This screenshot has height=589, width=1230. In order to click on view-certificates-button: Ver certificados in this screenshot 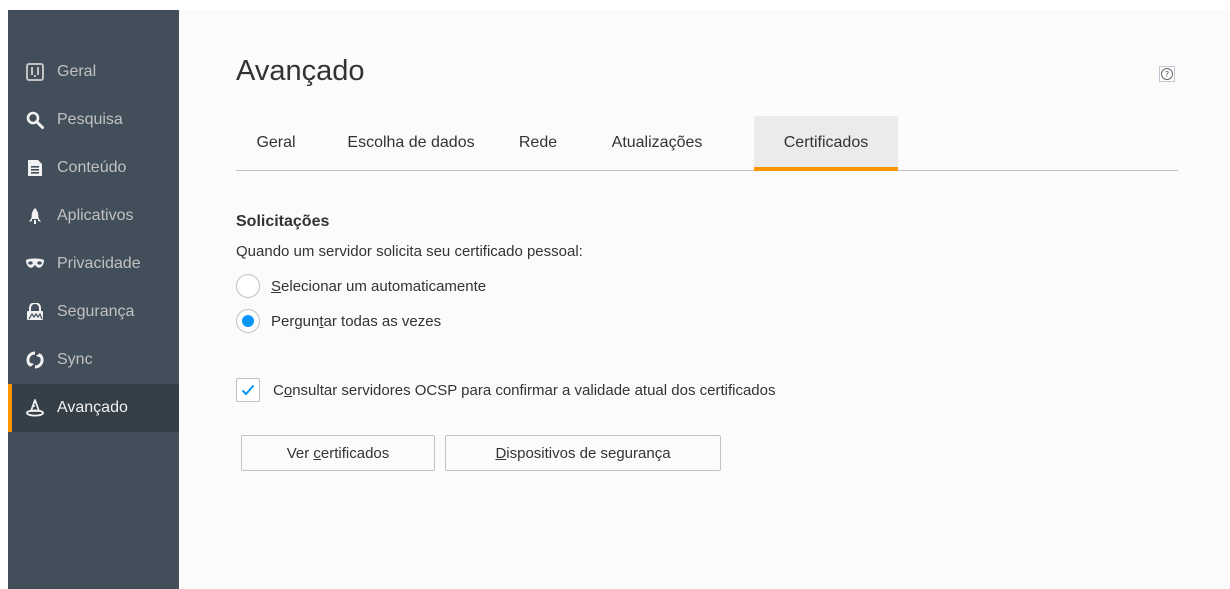, I will do `click(338, 453)`.